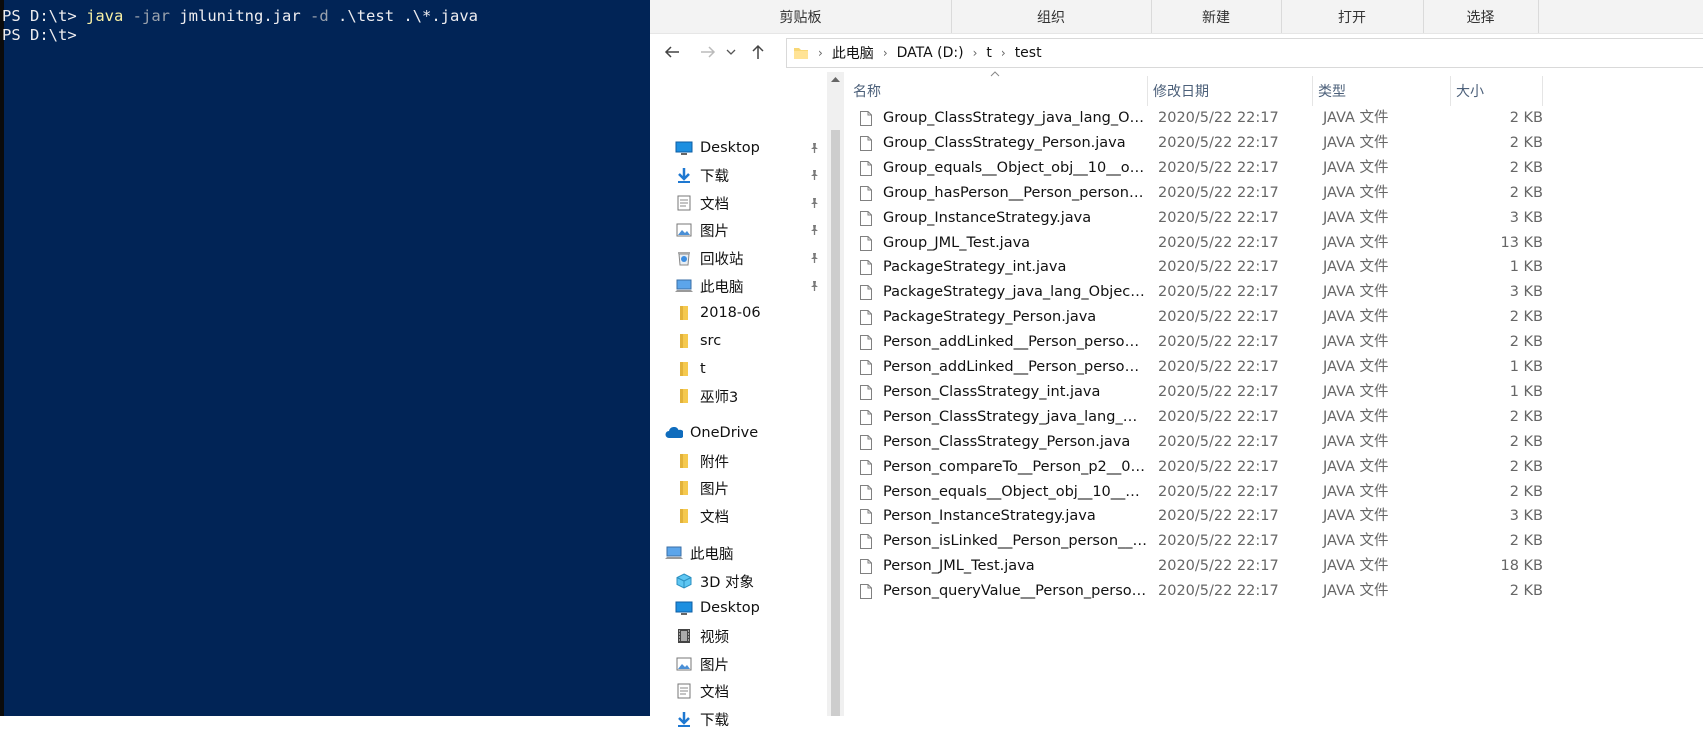  What do you see at coordinates (1015, 292) in the screenshot?
I see `file-name: PackageStrategy_java_lang_Object.java` at bounding box center [1015, 292].